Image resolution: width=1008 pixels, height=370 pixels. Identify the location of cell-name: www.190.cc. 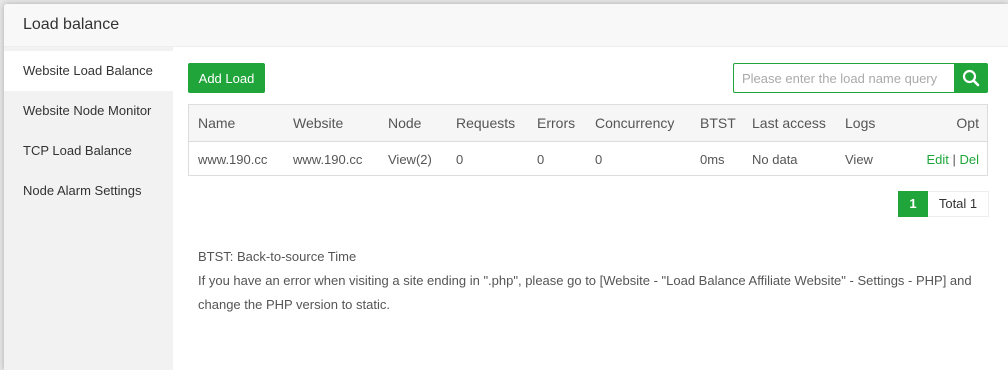
(233, 159).